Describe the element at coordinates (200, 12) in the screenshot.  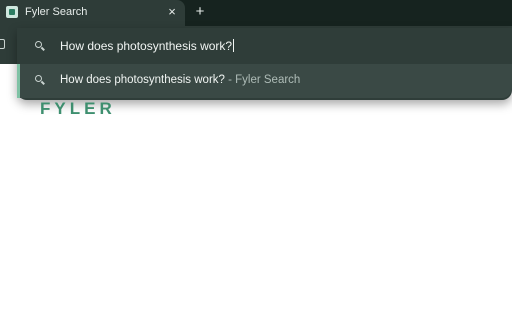
I see `new-tab-button: +` at that location.